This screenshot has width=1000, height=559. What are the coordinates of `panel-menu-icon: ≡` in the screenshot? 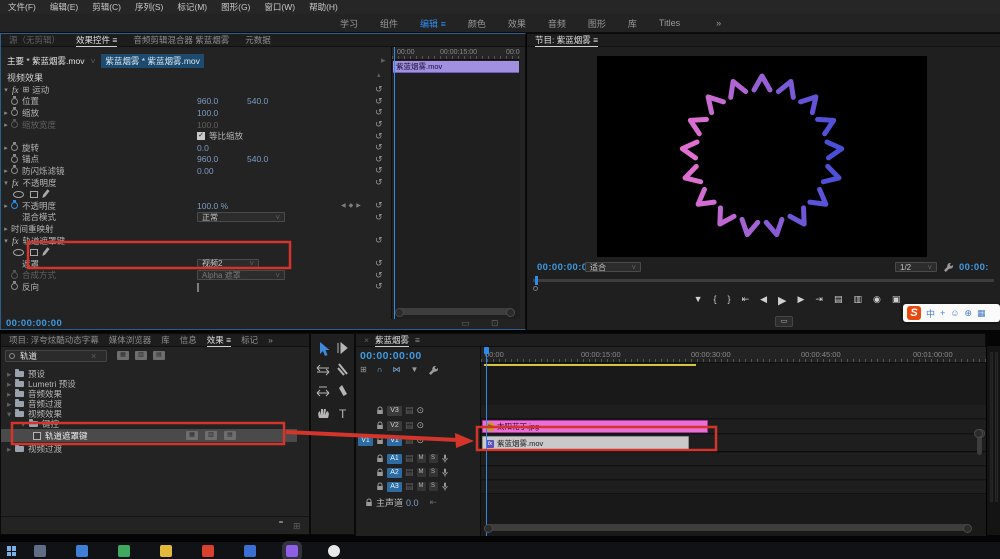 It's located at (228, 340).